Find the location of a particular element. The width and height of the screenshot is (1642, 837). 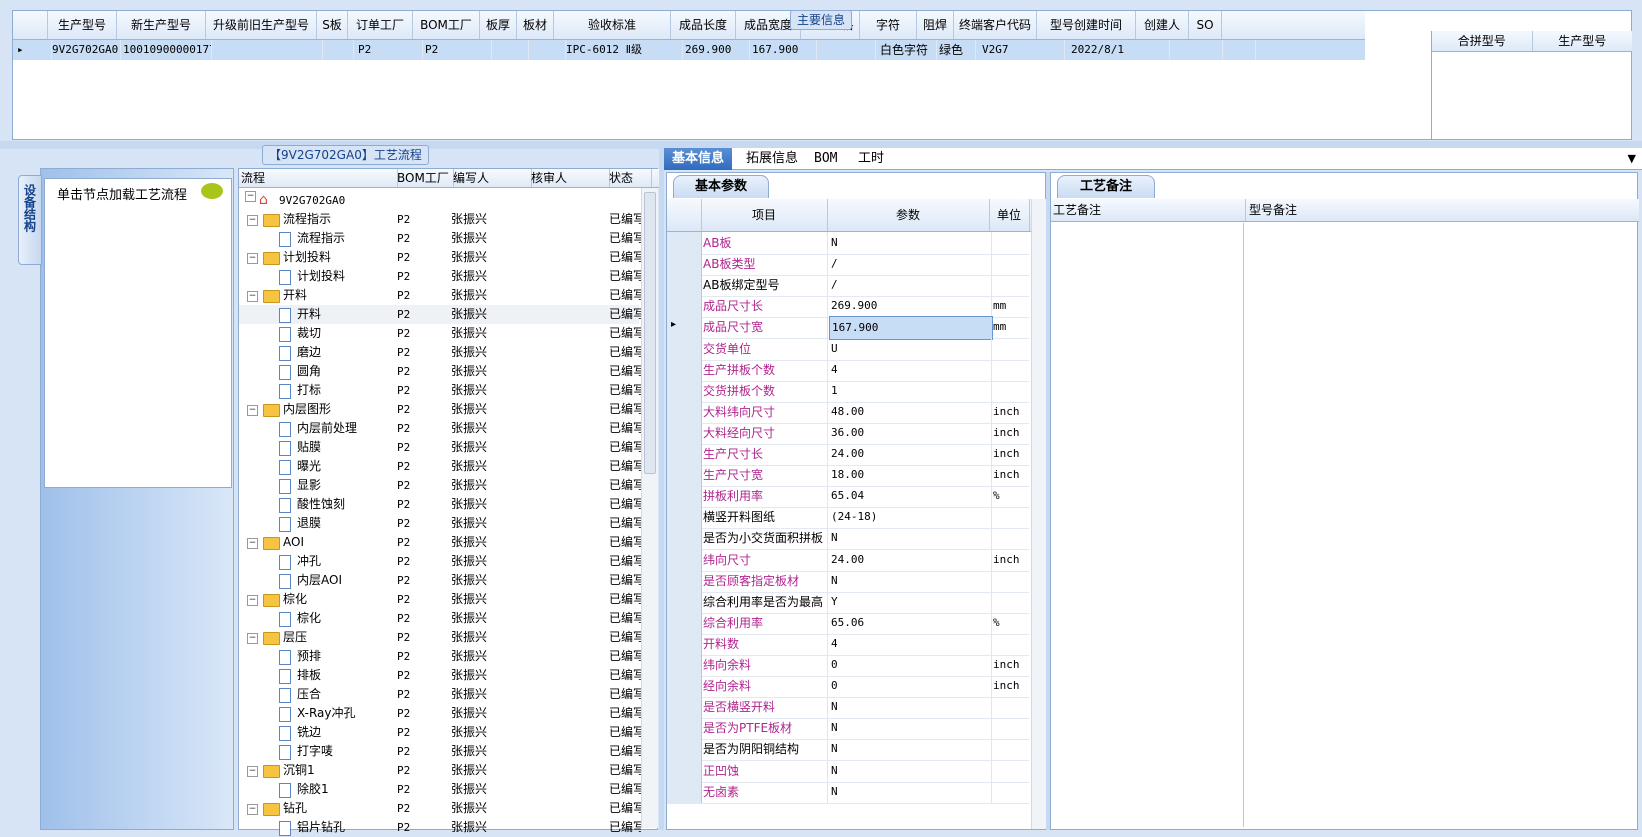

tree-leaf-node: 排板 P2 张振兴 已编写 is located at coordinates (440, 675).